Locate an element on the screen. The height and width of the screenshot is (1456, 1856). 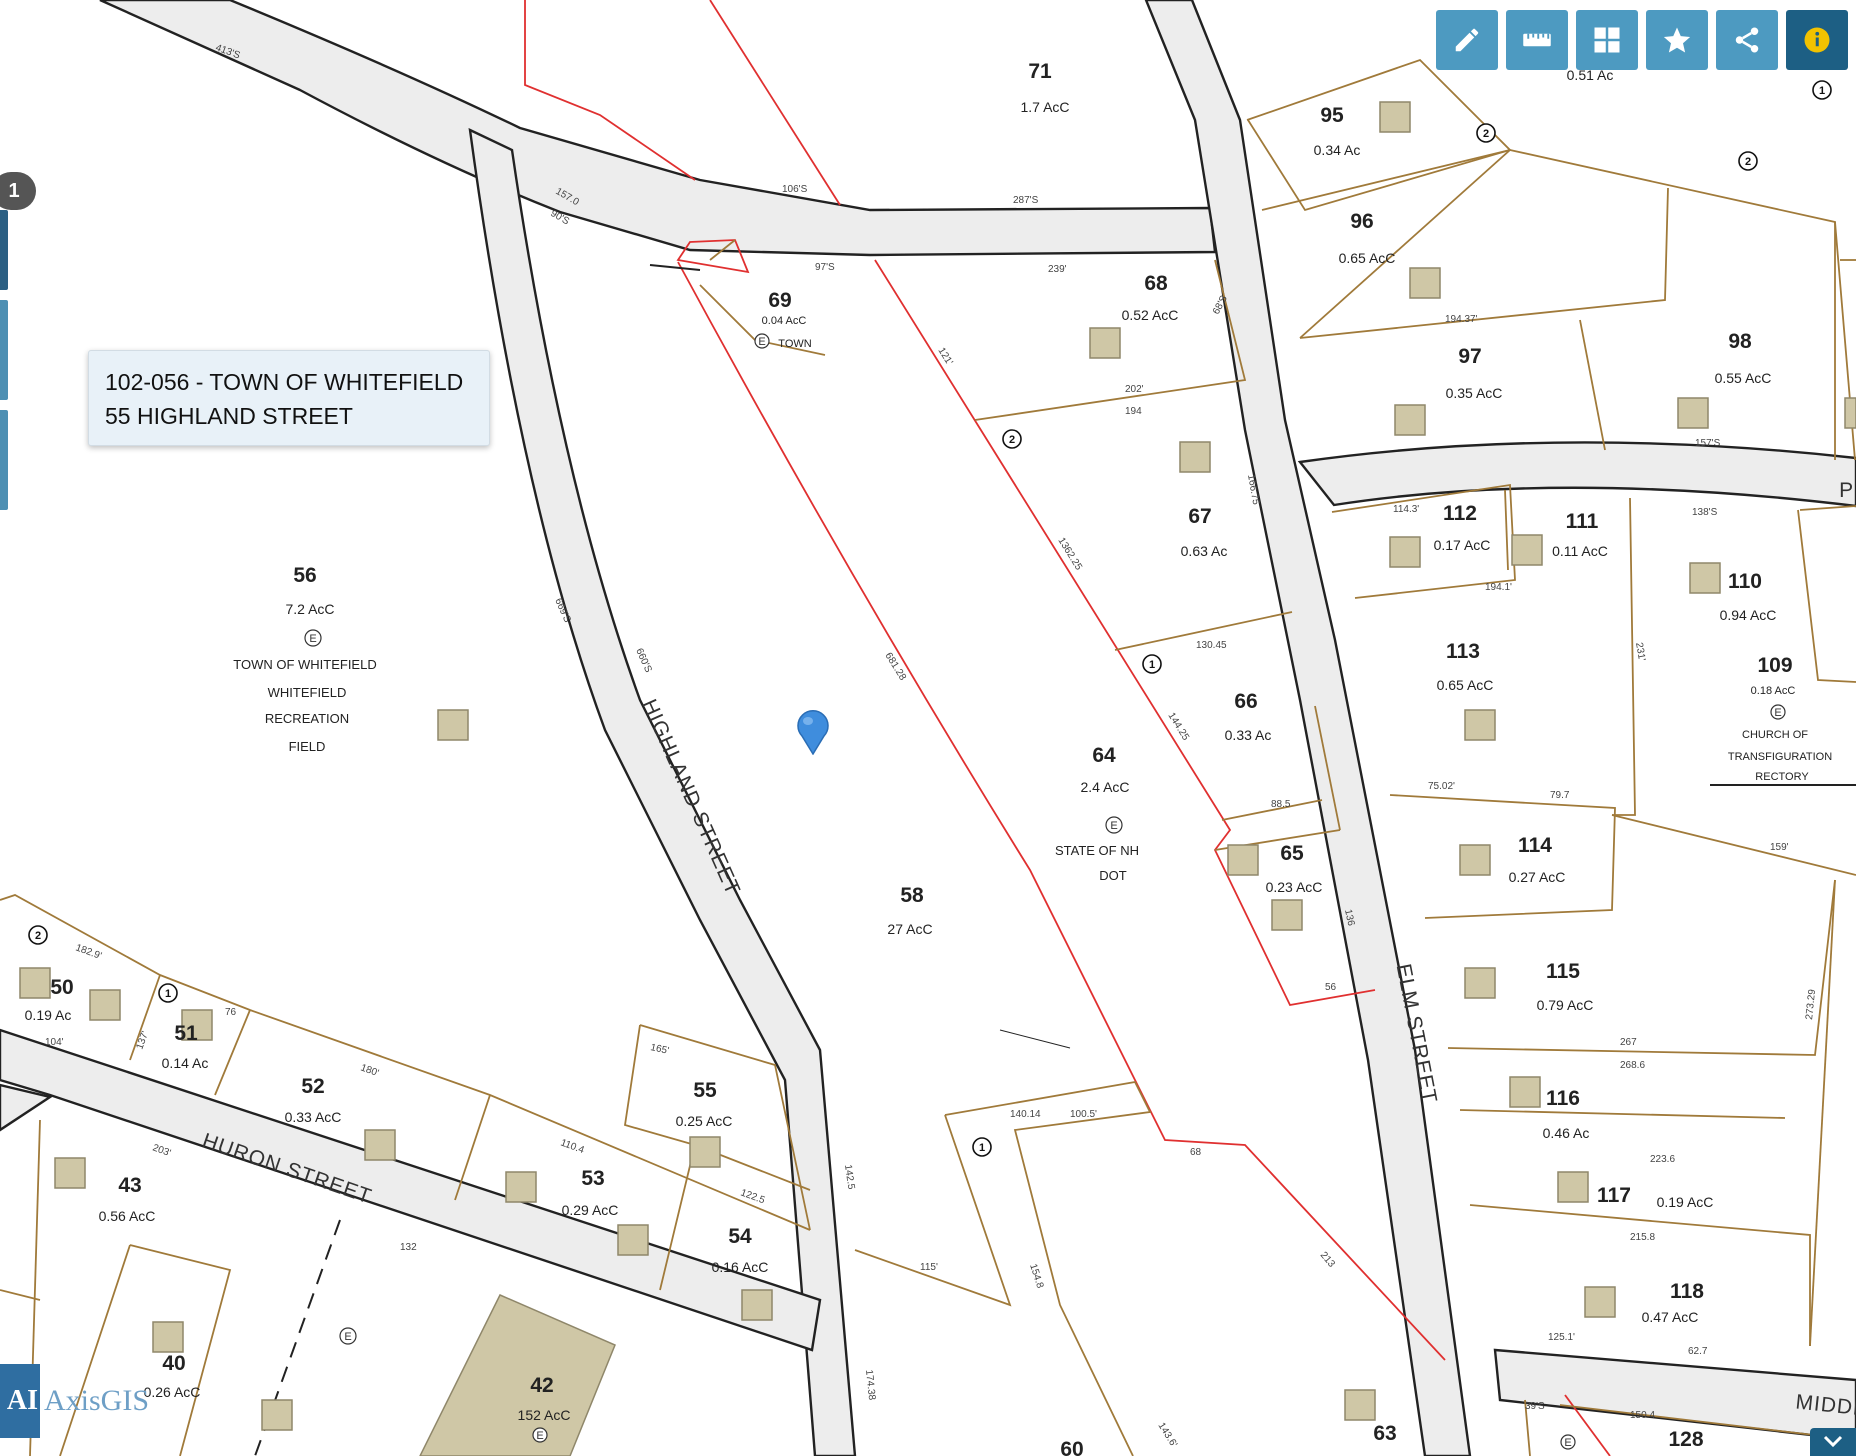
svg-text: 118 is located at coordinates (1687, 1291).